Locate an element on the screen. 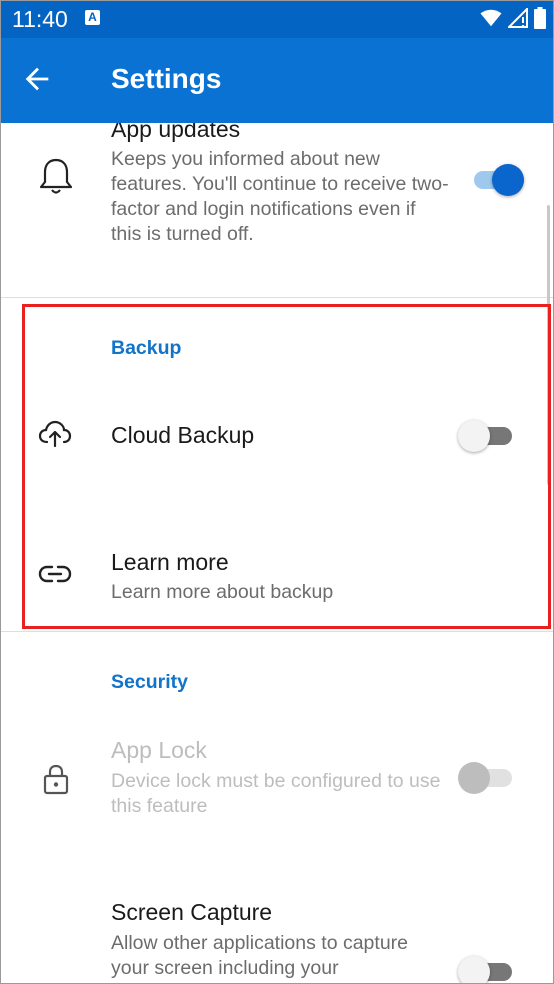 This screenshot has width=554, height=984. bell-icon is located at coordinates (56, 176).